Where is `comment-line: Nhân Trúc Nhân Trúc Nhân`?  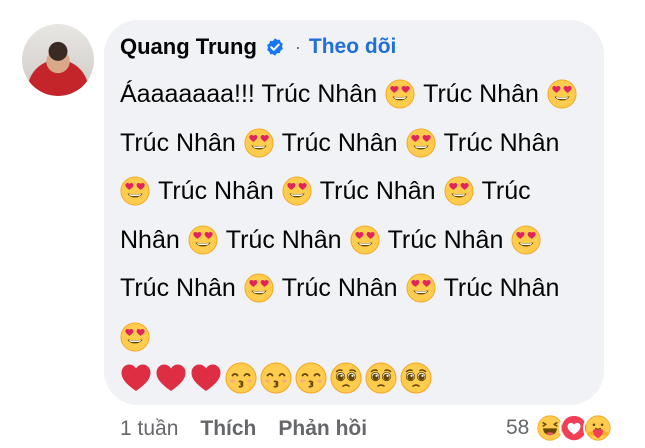
comment-line: Nhân Trúc Nhân Trúc Nhân is located at coordinates (355, 240).